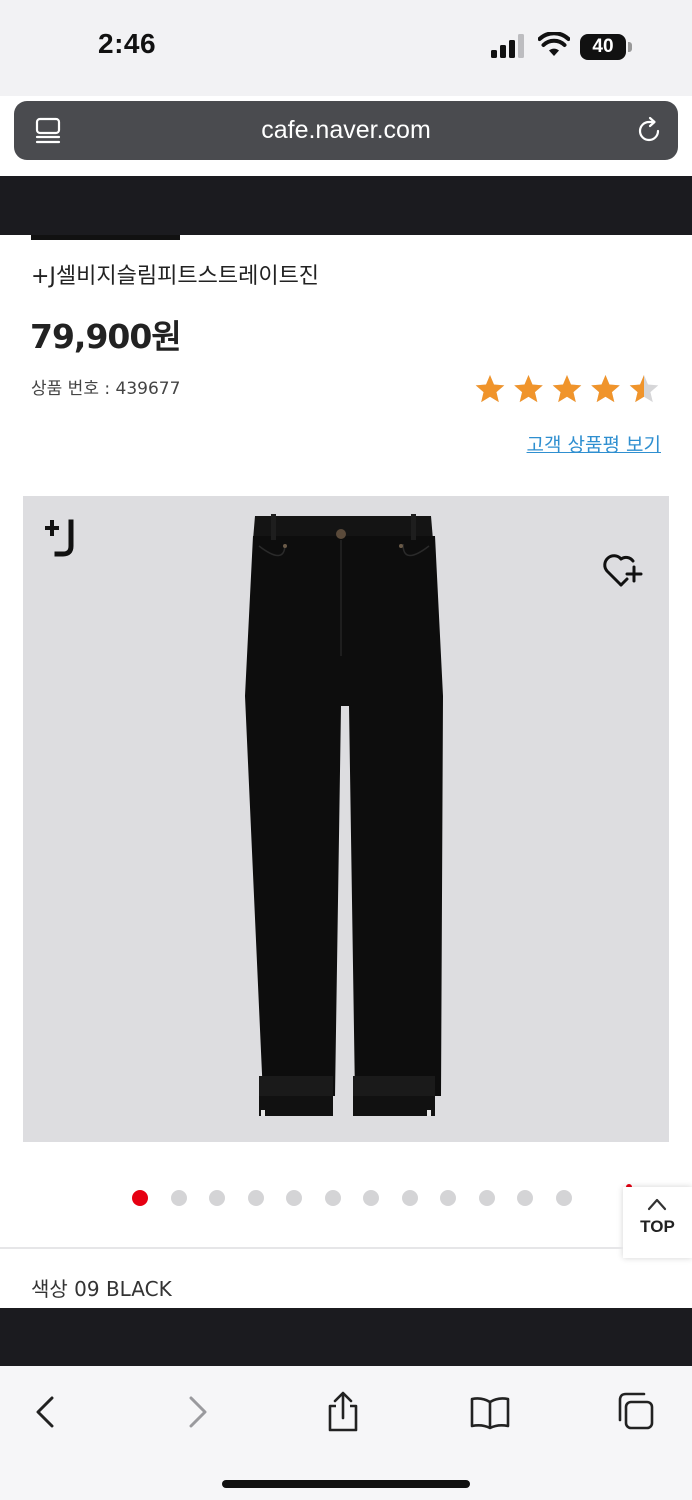 The height and width of the screenshot is (1500, 692). I want to click on signal-icon, so click(507, 46).